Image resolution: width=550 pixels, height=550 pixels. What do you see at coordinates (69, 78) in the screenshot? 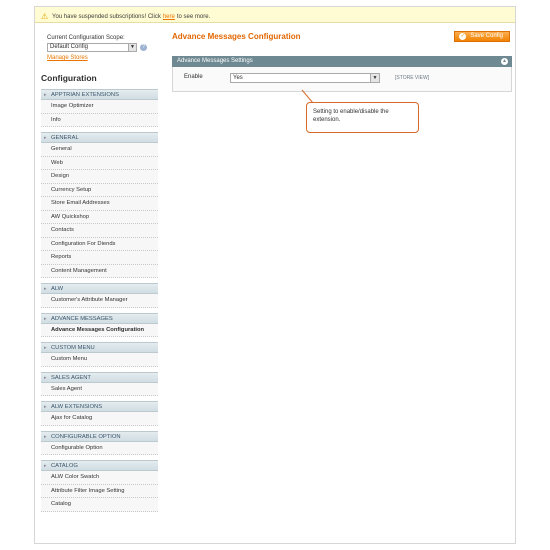
I see `sidebar-title: Configuration` at bounding box center [69, 78].